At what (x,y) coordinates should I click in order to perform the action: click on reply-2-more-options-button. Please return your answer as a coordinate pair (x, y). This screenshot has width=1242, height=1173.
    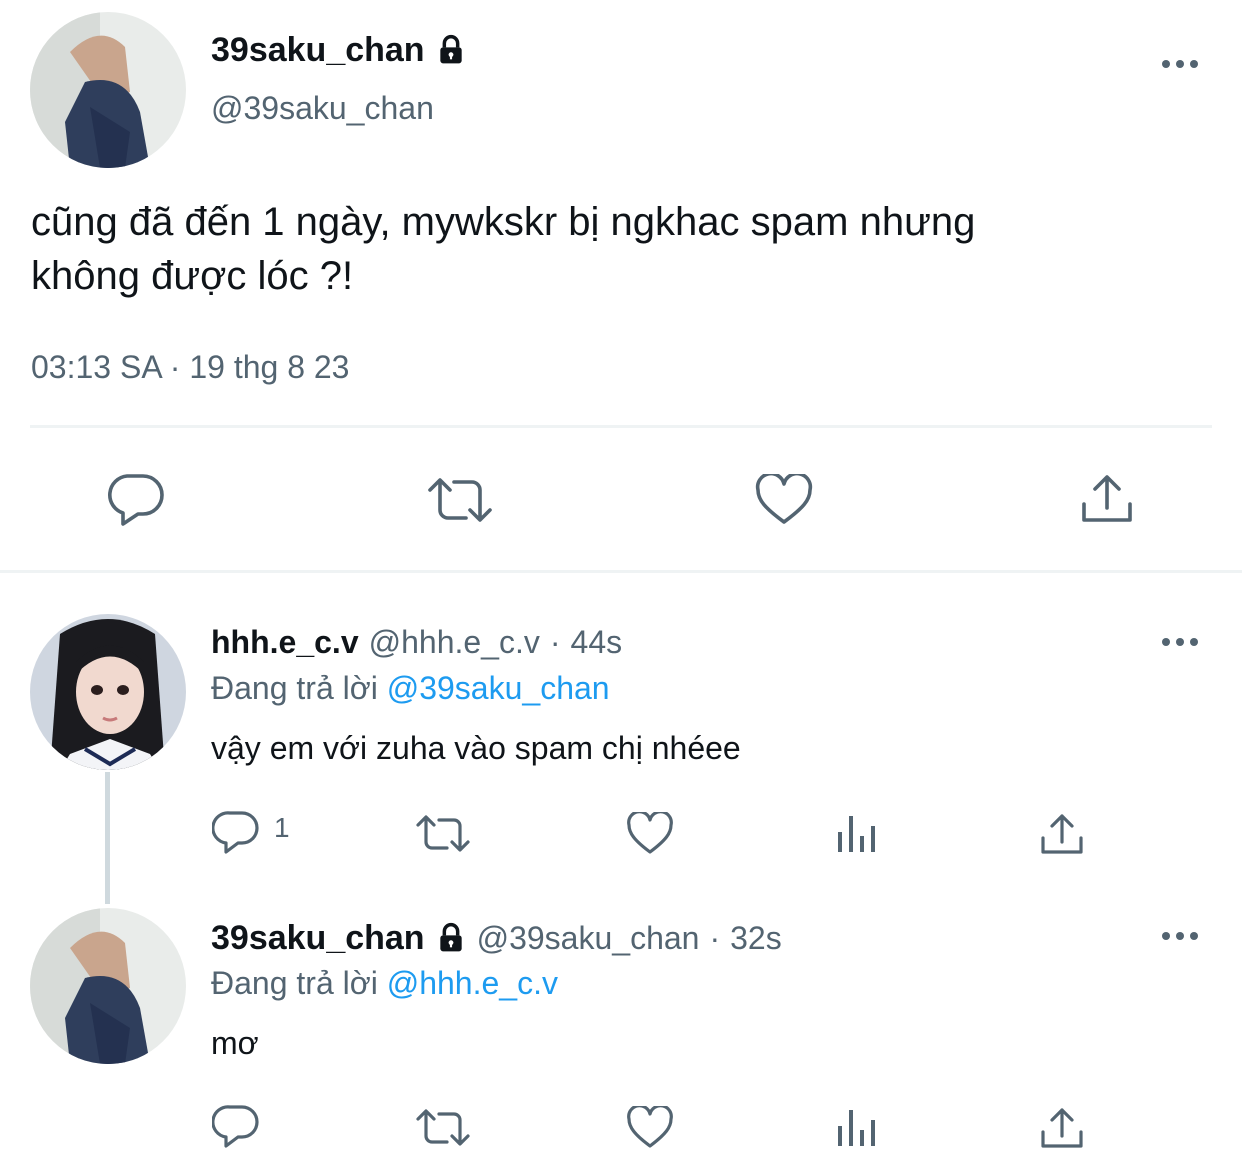
    Looking at the image, I should click on (1180, 938).